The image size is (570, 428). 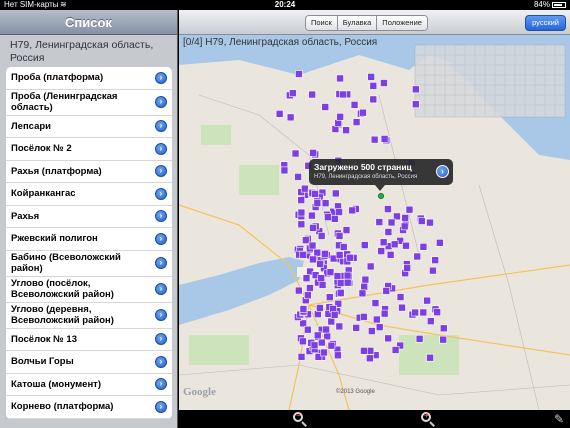 What do you see at coordinates (89, 385) in the screenshot?
I see `list-item: Катоша (монумент) ›` at bounding box center [89, 385].